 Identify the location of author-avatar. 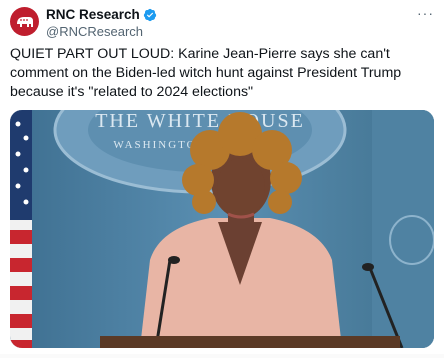
(24, 21).